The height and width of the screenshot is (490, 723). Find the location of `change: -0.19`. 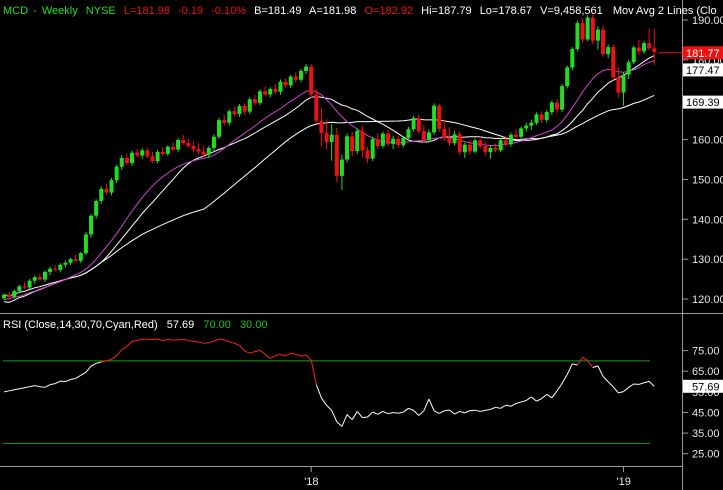

change: -0.19 is located at coordinates (190, 11).